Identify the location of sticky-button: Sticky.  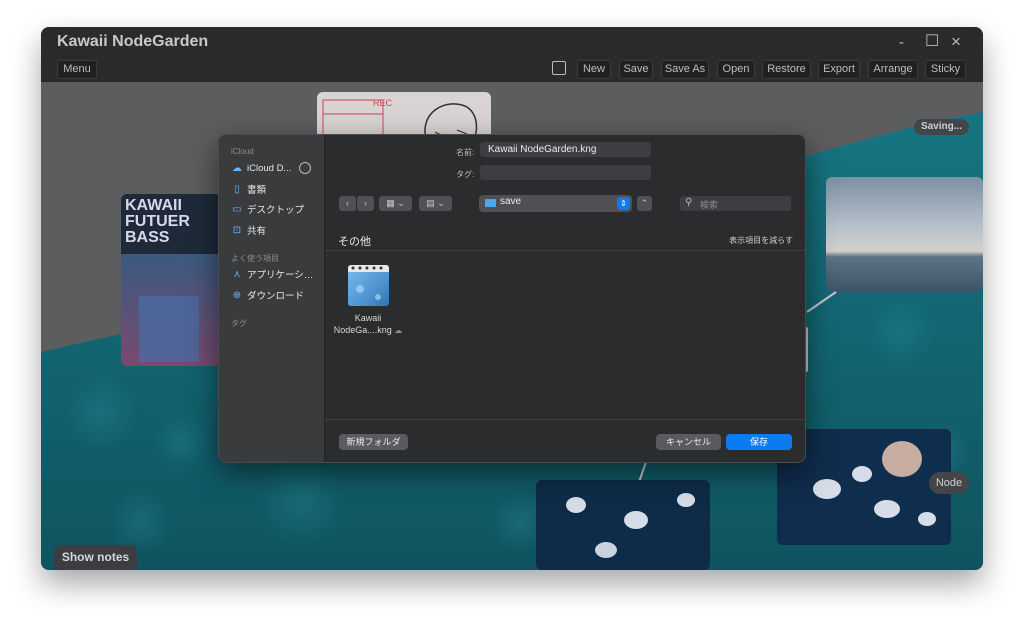
(945, 69).